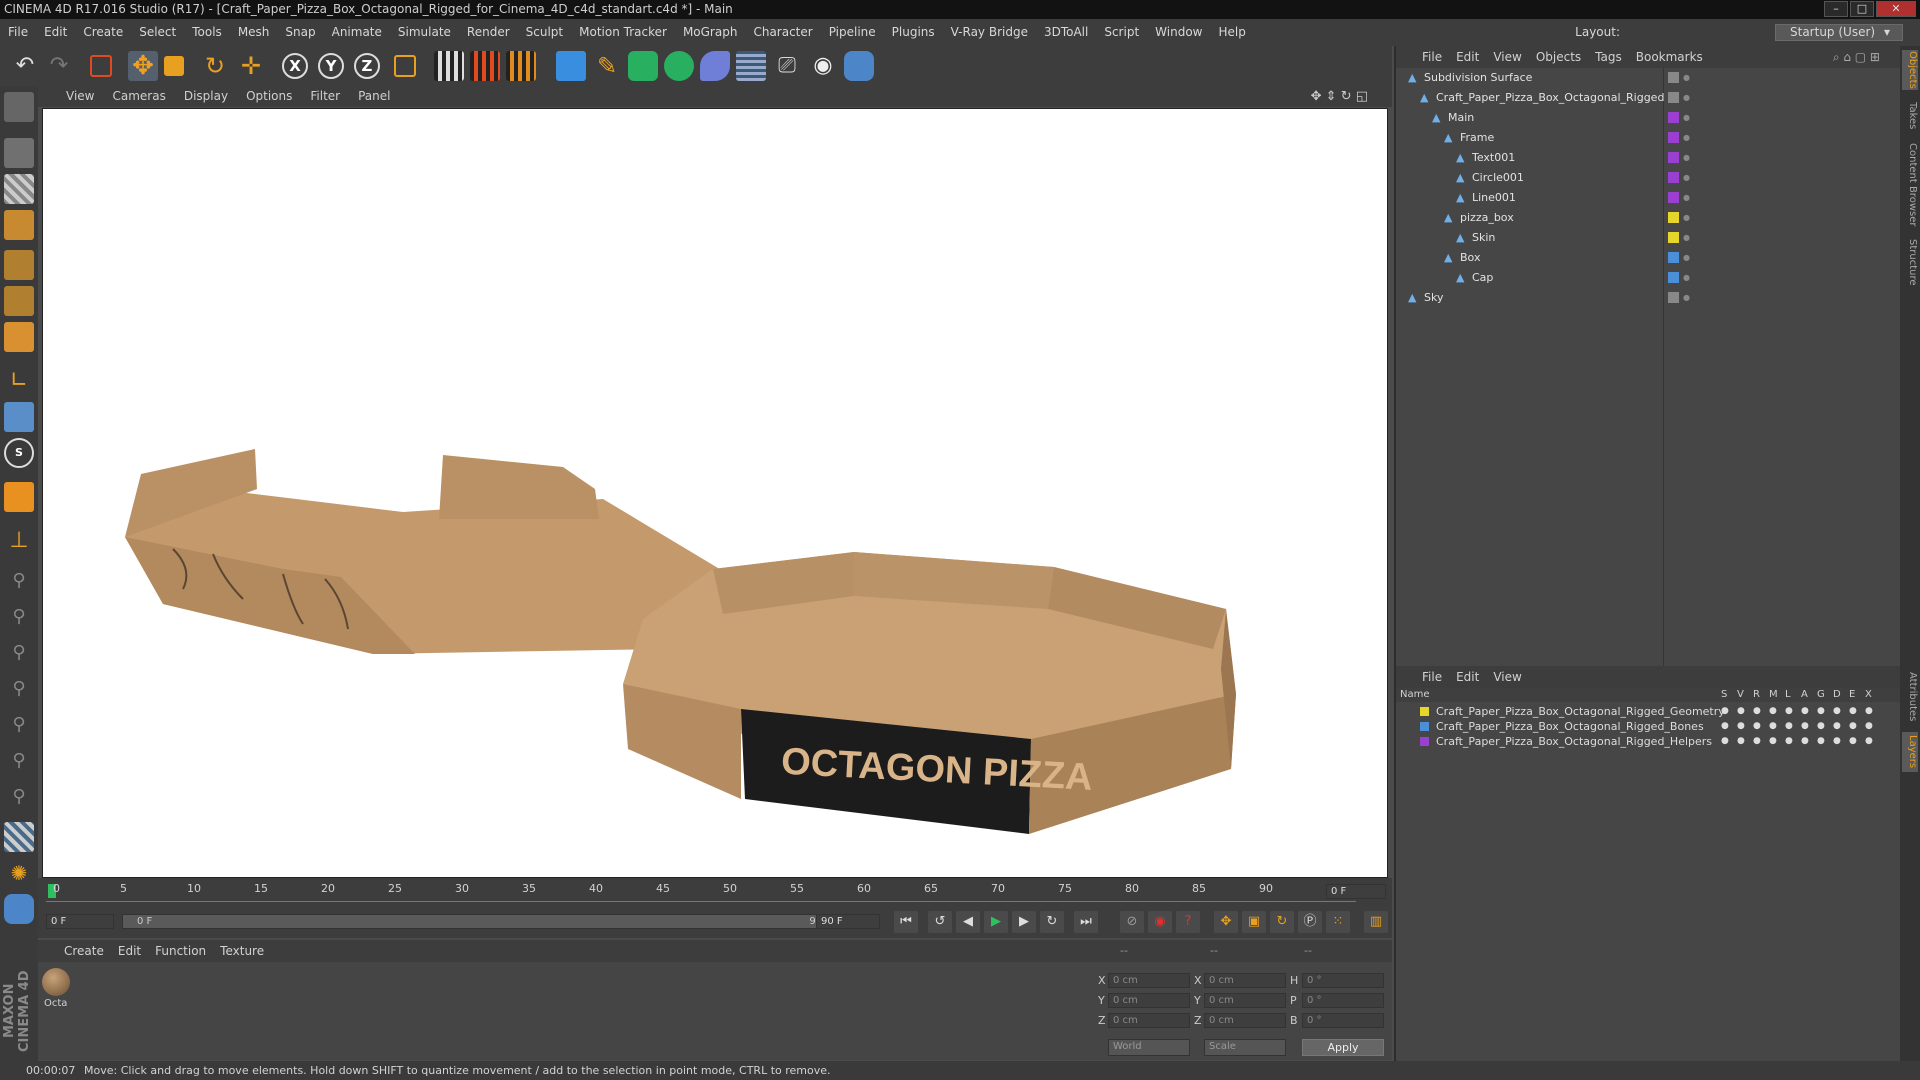  What do you see at coordinates (485, 66) in the screenshot?
I see `render-picture-viewer-icon` at bounding box center [485, 66].